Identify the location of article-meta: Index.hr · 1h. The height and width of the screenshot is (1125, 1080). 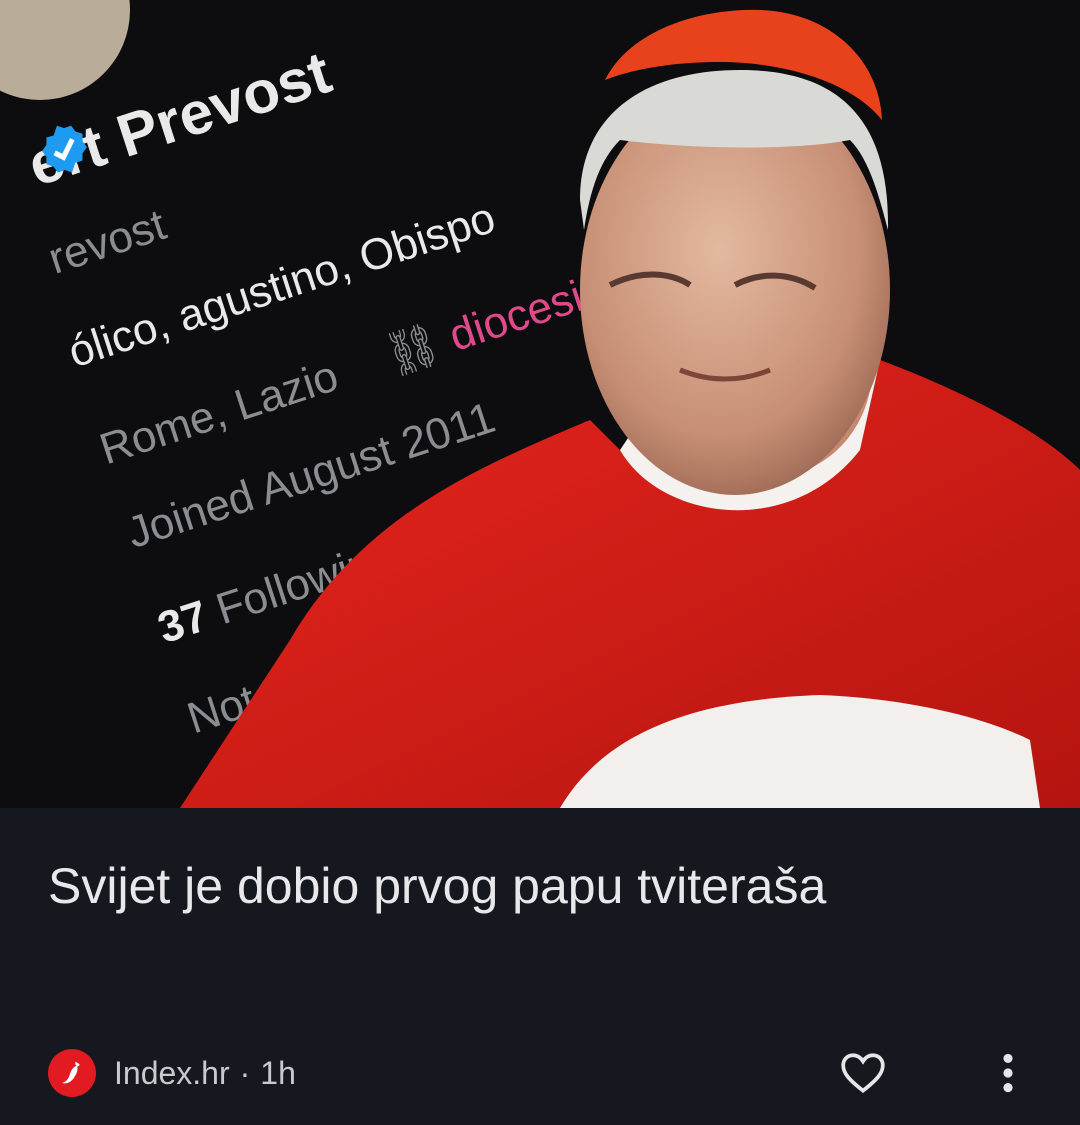
(172, 1073).